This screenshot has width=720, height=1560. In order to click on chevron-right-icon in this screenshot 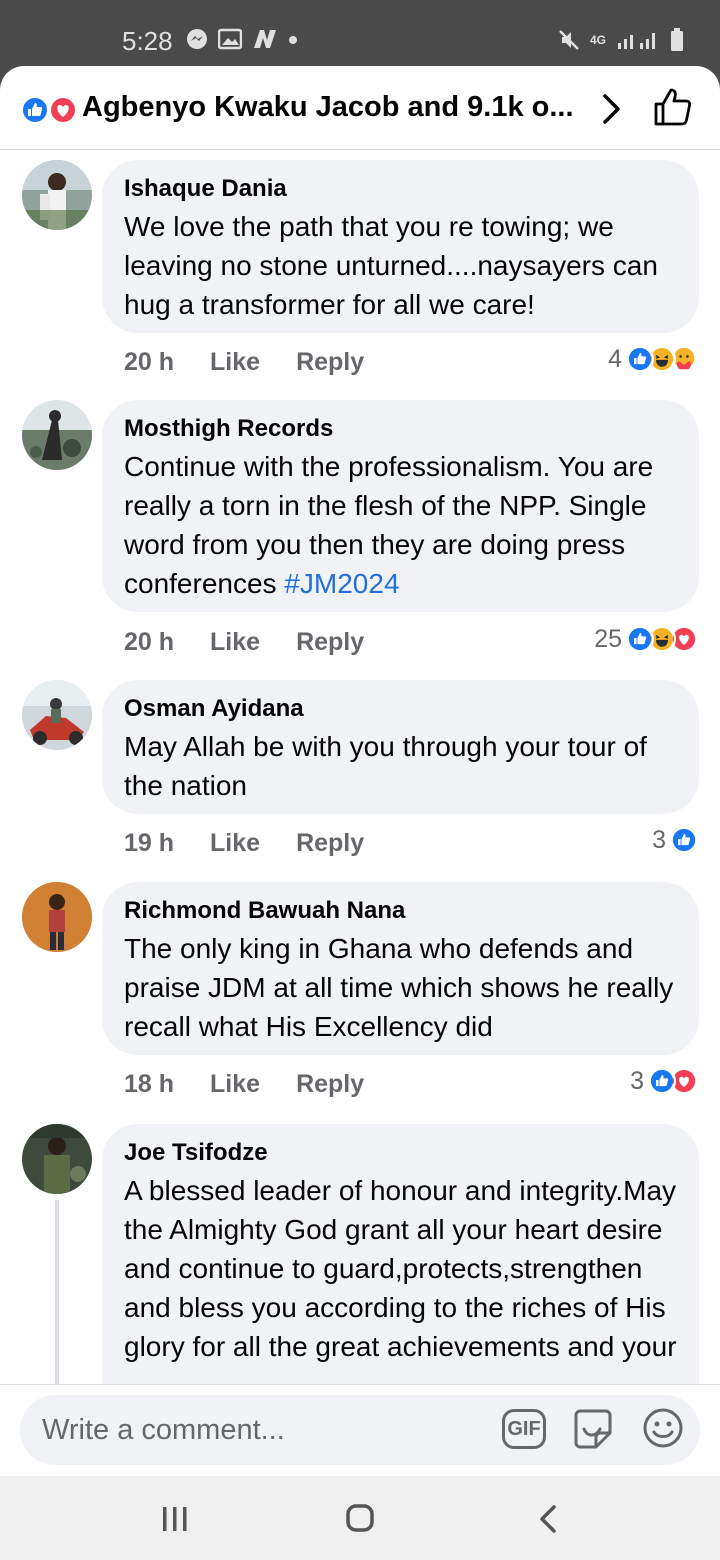, I will do `click(611, 109)`.